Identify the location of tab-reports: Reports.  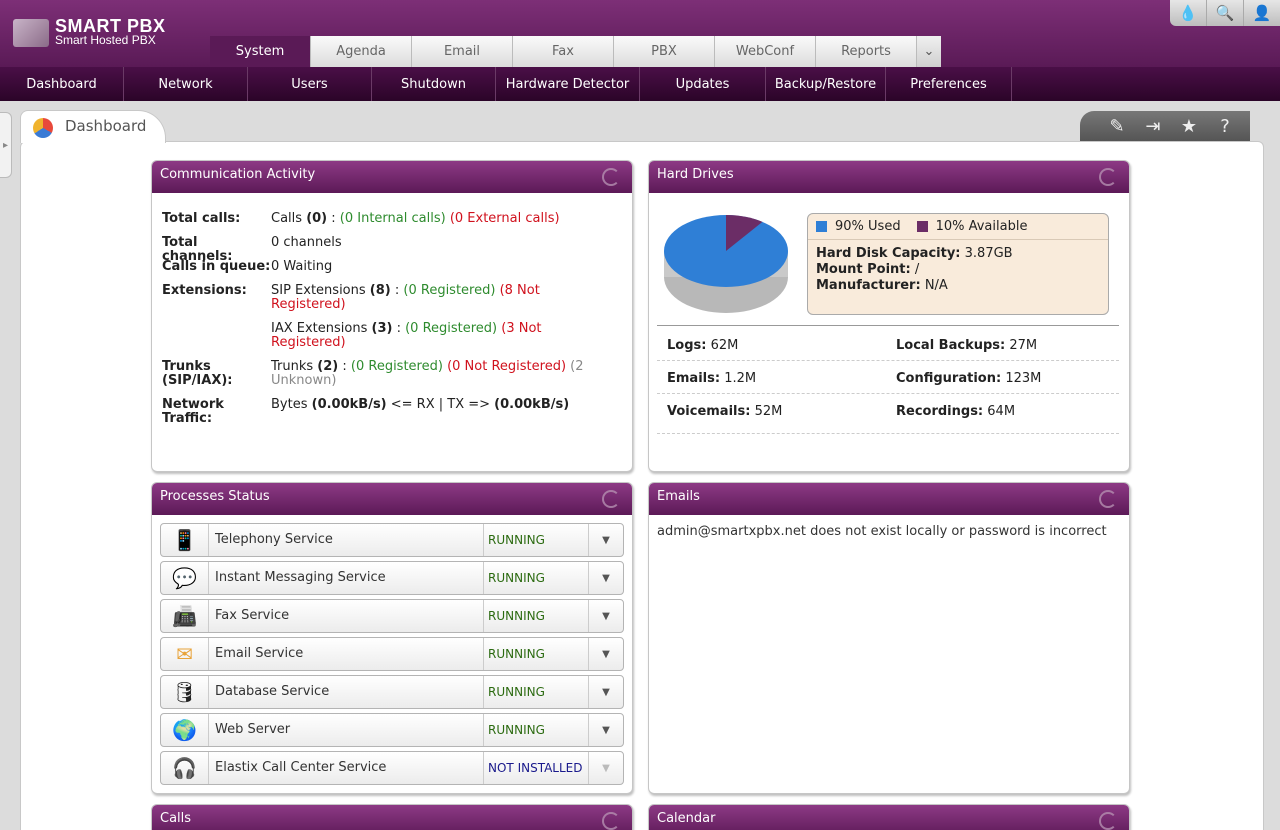
(866, 51).